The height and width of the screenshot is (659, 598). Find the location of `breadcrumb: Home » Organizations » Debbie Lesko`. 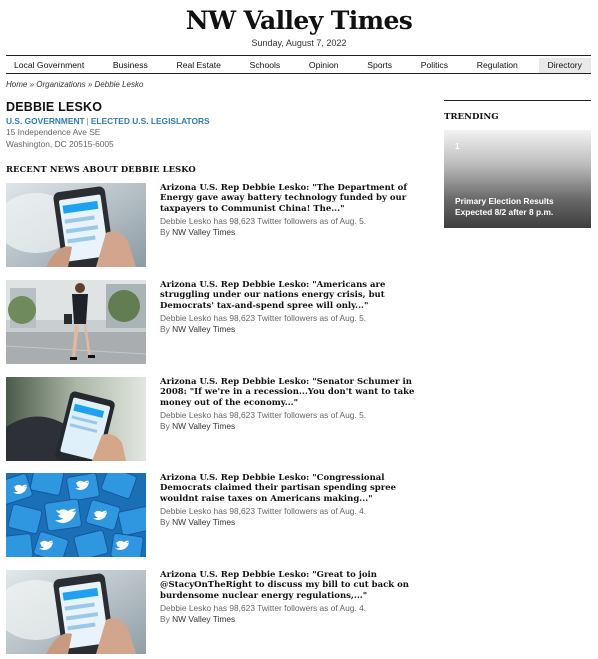

breadcrumb: Home » Organizations » Debbie Lesko is located at coordinates (74, 84).